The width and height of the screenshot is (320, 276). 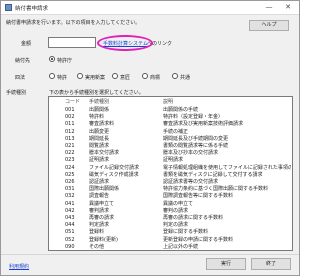 I want to click on law-option-common: 共通, so click(x=185, y=78).